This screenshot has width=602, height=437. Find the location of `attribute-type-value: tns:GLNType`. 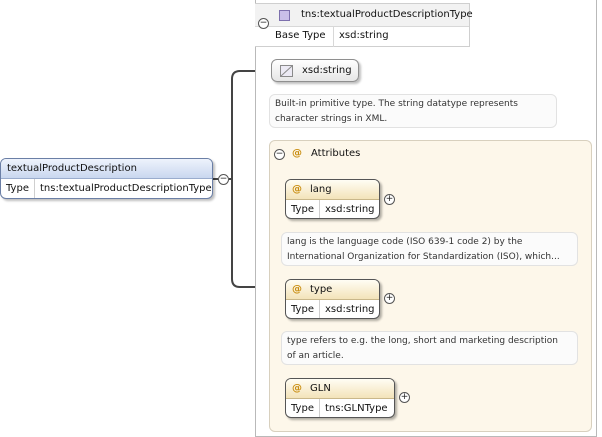

attribute-type-value: tns:GLNType is located at coordinates (356, 408).